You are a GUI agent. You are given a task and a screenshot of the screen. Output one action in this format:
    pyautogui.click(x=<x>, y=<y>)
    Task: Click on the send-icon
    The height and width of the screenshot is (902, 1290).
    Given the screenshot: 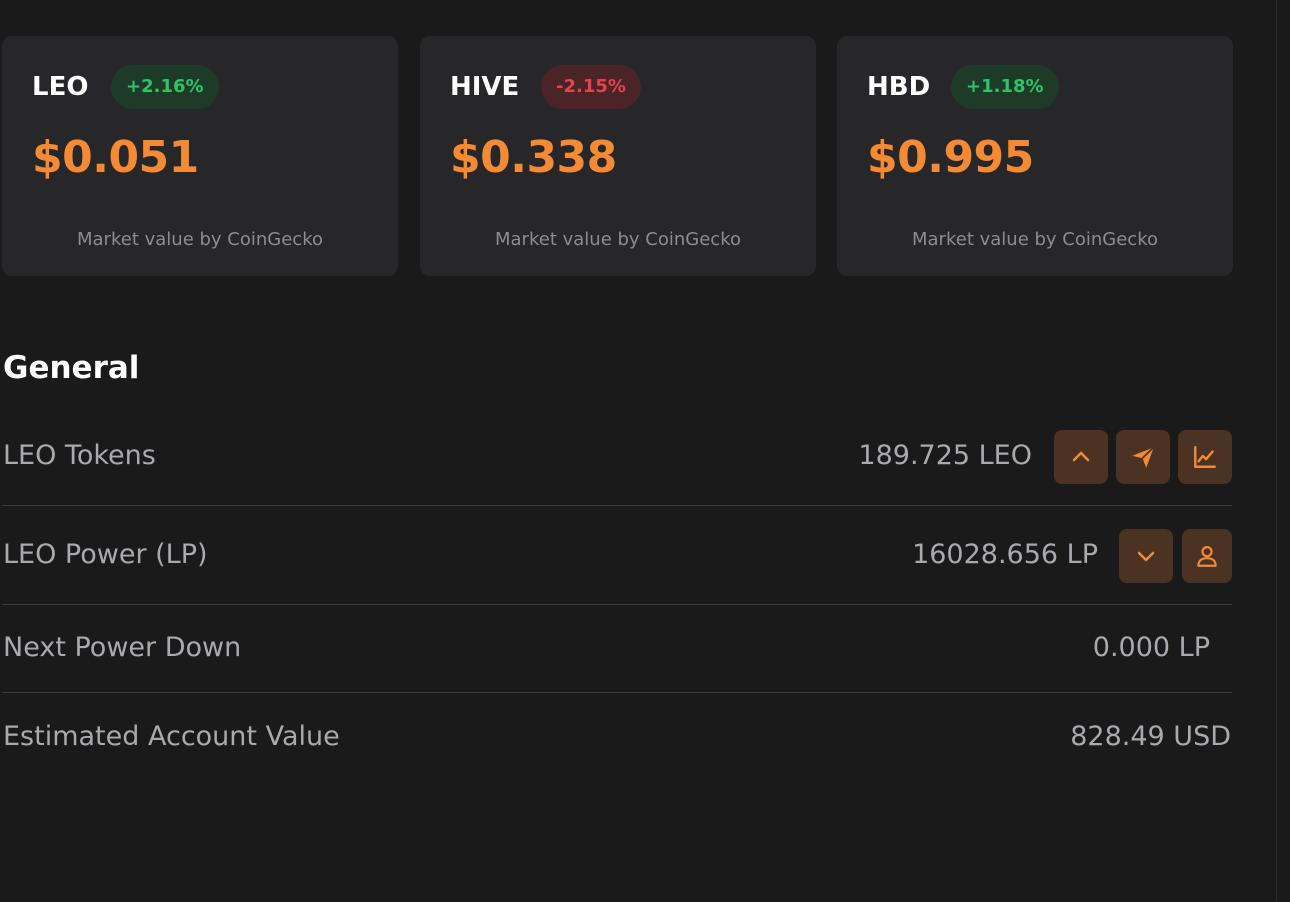 What is the action you would take?
    pyautogui.click(x=1143, y=457)
    